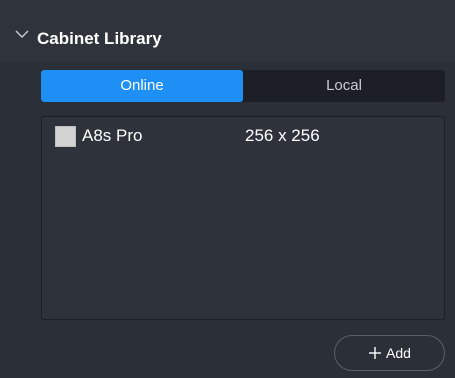  I want to click on plus-icon, so click(375, 353).